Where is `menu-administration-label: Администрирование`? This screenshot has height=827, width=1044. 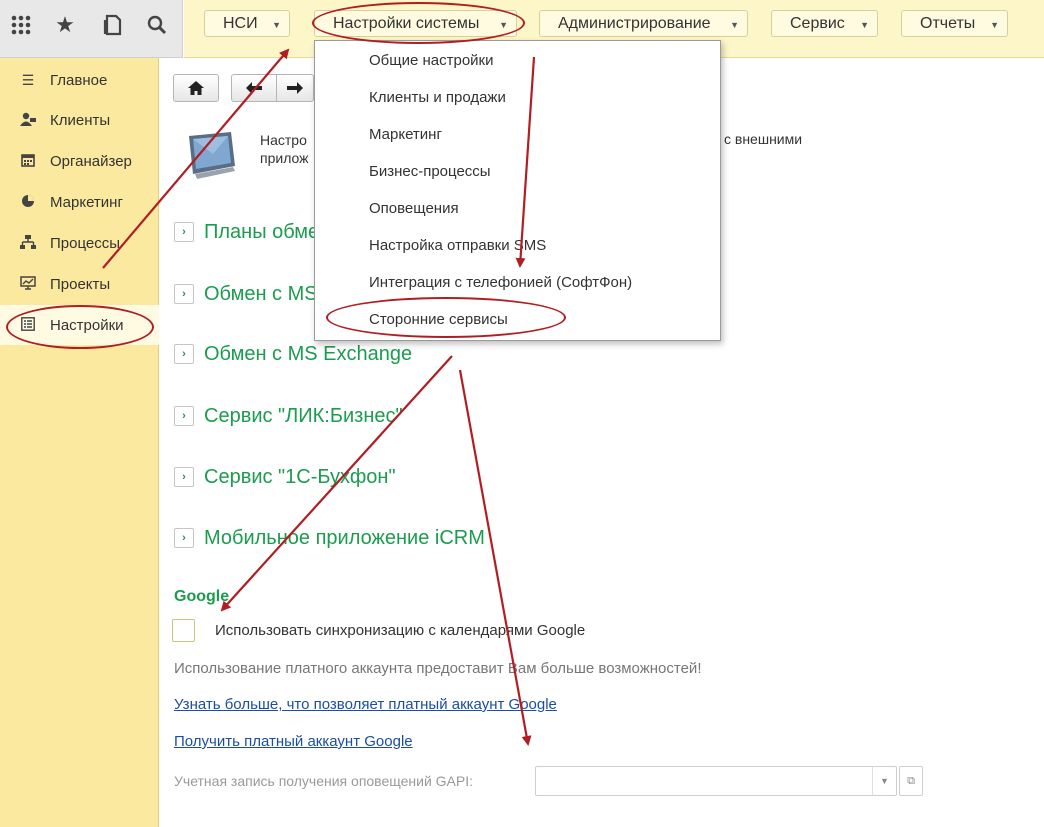
menu-administration-label: Администрирование is located at coordinates (634, 23).